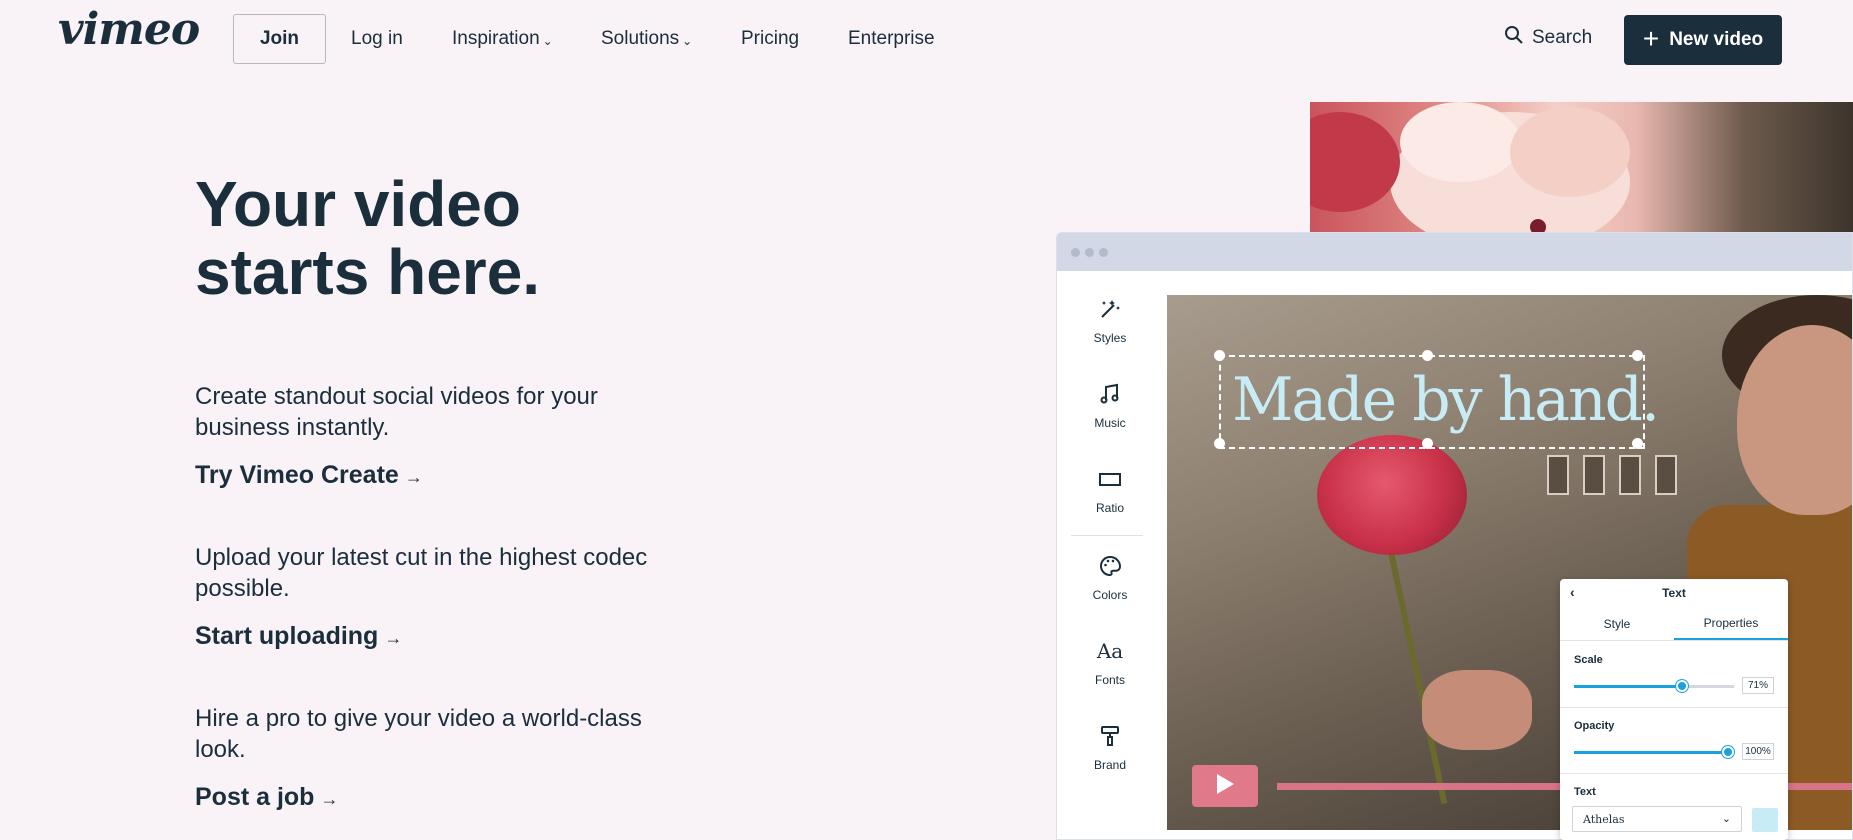 Image resolution: width=1853 pixels, height=840 pixels. I want to click on search-button: Search, so click(1548, 38).